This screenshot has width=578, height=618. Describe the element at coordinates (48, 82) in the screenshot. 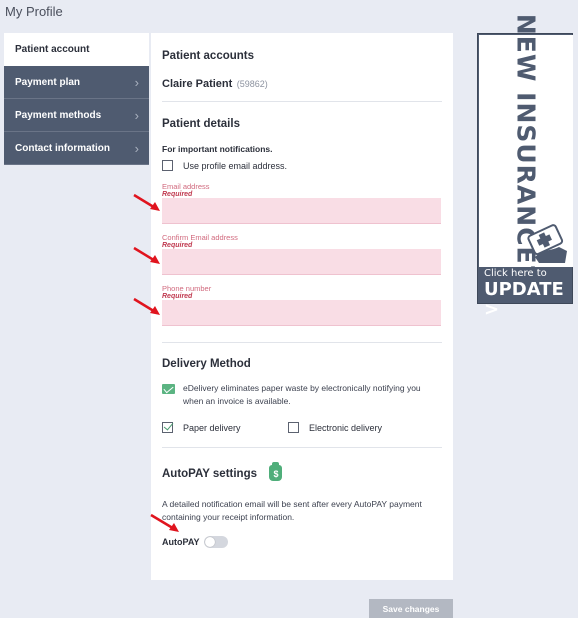

I see `sidebar-item-label: Payment plan` at that location.